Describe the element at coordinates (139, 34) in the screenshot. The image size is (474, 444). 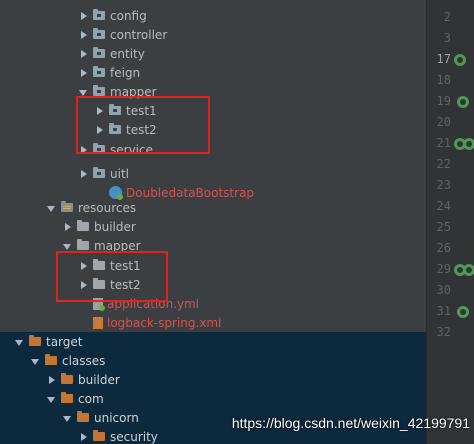
I see `tree-item-label: controller` at that location.